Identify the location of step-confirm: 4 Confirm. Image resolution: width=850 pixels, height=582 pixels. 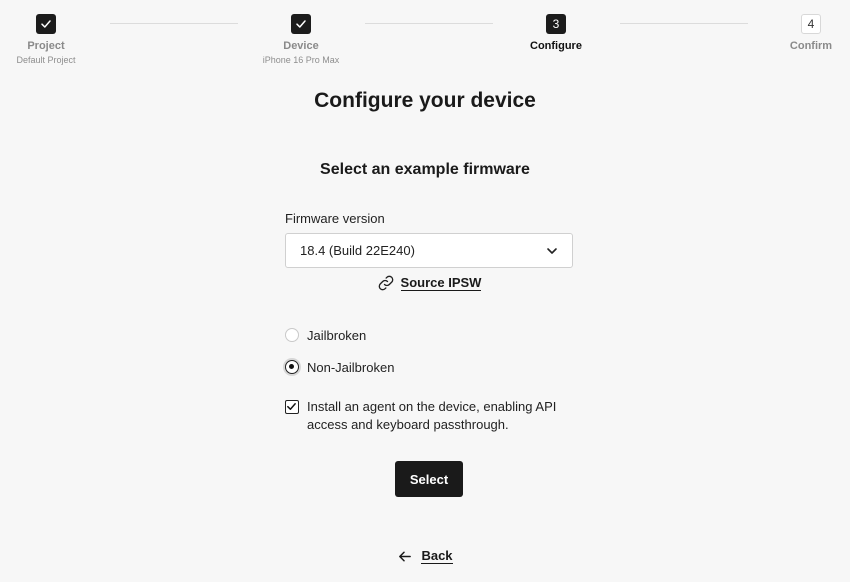
(800, 33).